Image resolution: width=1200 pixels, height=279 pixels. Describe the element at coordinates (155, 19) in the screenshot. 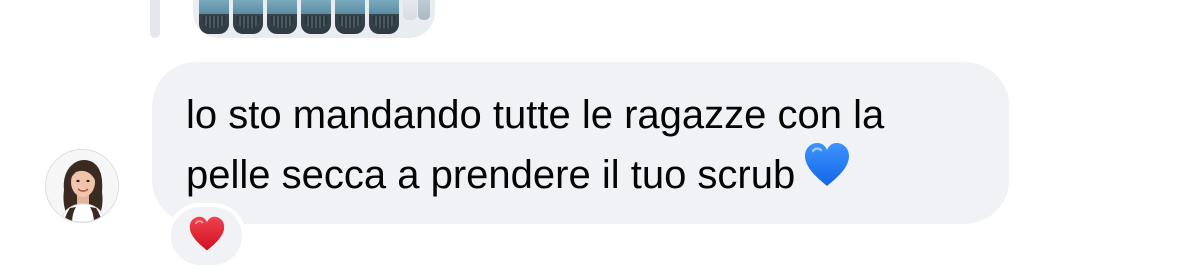

I see `reply-bar` at that location.